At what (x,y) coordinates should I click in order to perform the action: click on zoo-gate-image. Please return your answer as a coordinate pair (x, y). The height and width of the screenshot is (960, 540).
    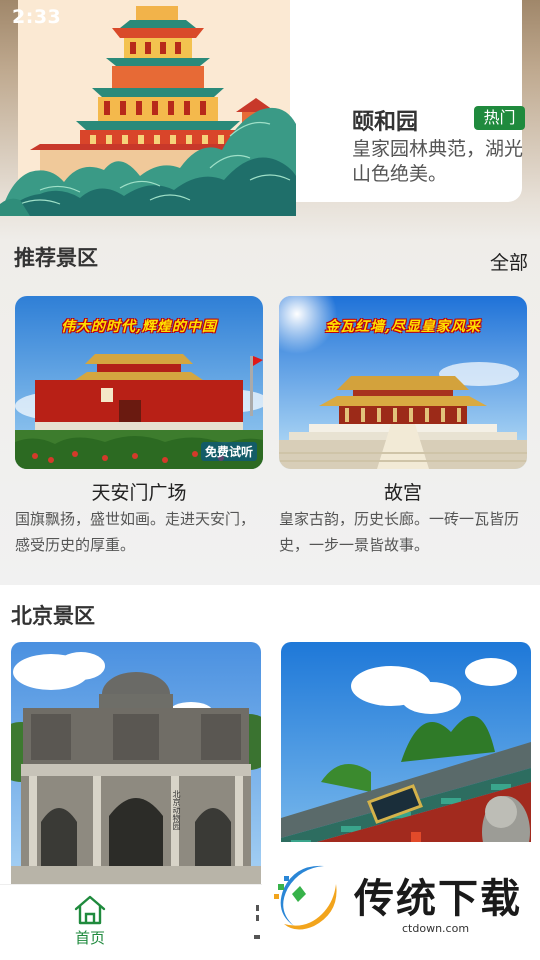
    Looking at the image, I should click on (136, 764).